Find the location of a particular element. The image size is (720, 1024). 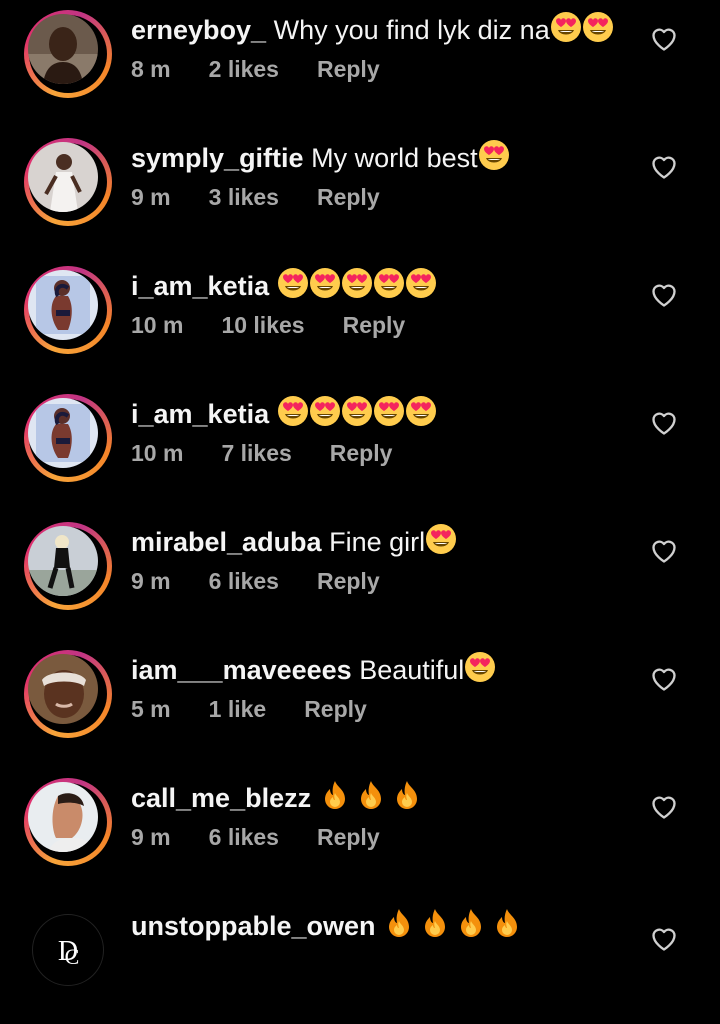

comment-body: unstoppable_owen is located at coordinates (329, 926).